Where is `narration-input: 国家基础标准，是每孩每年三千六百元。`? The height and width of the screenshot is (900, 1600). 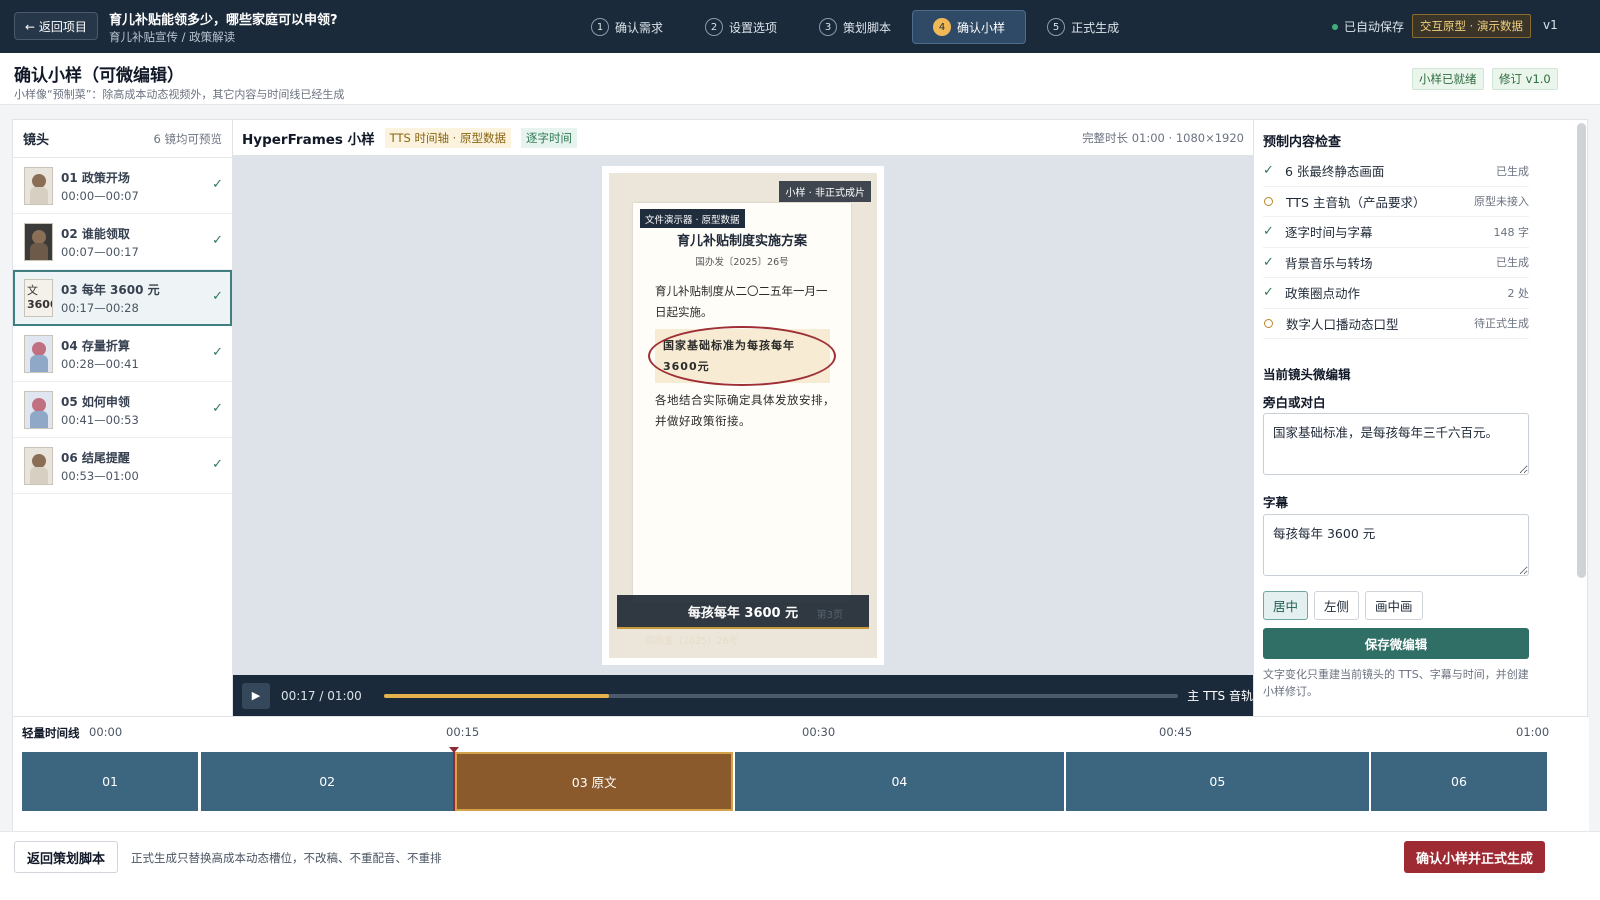
narration-input: 国家基础标准，是每孩每年三千六百元。 is located at coordinates (1396, 444).